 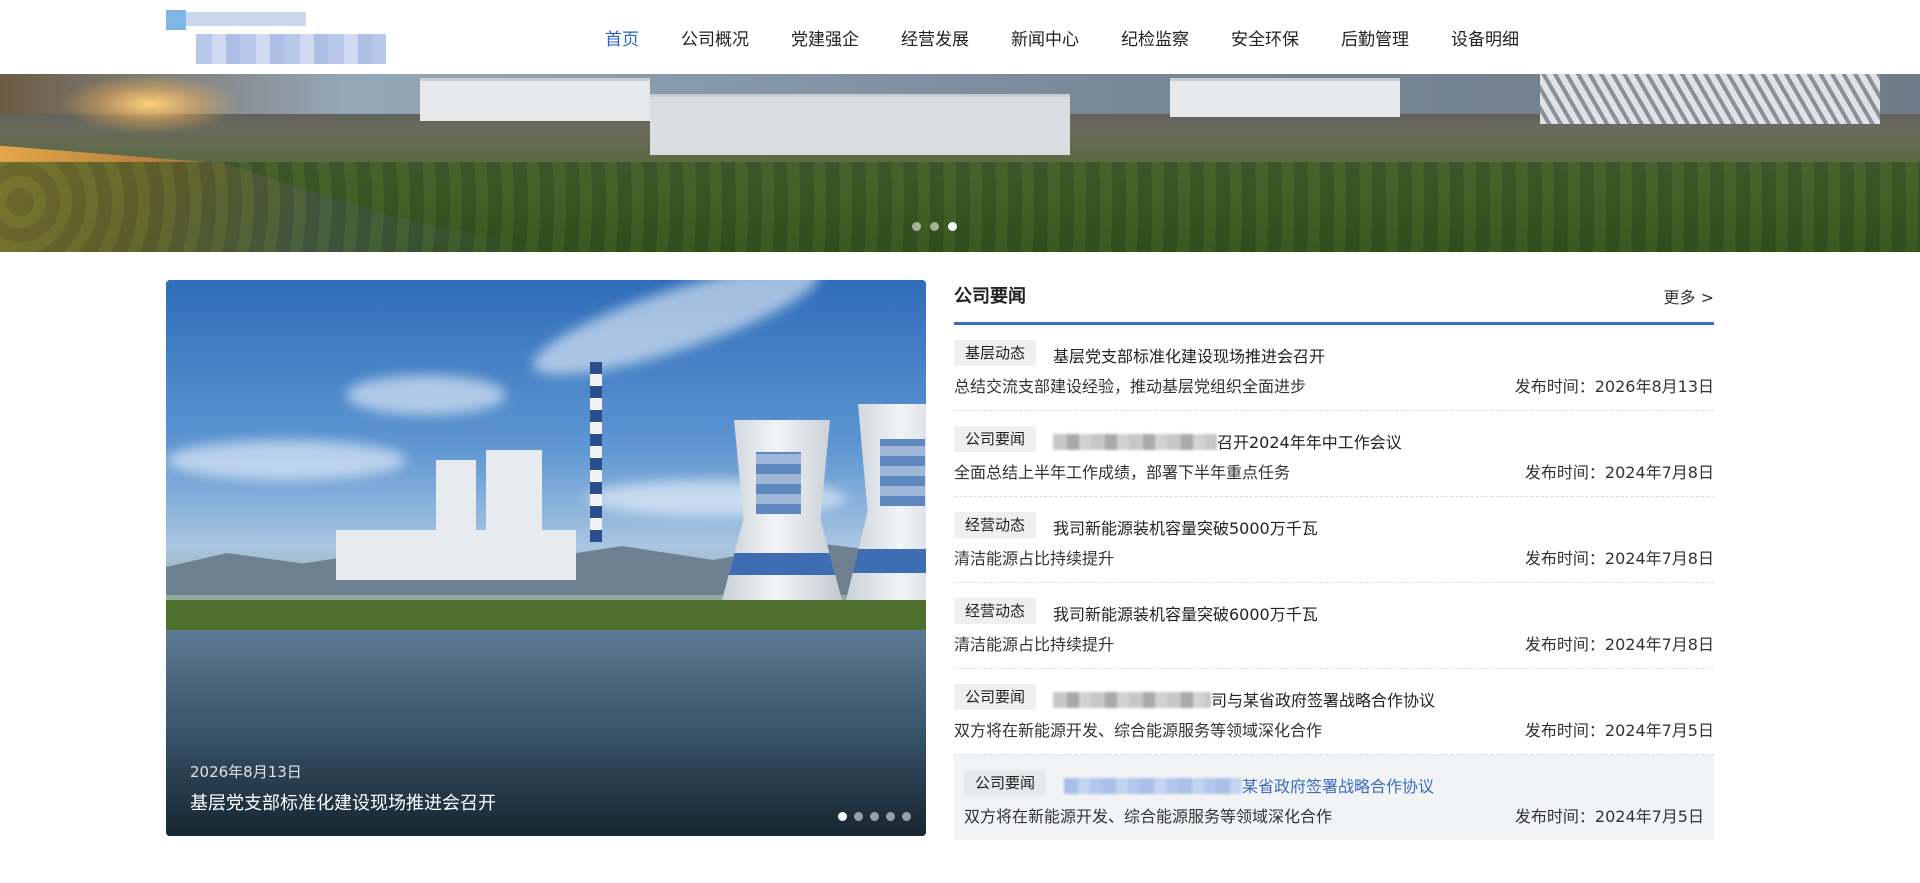 What do you see at coordinates (622, 37) in the screenshot?
I see `nav-item-home: 首页` at bounding box center [622, 37].